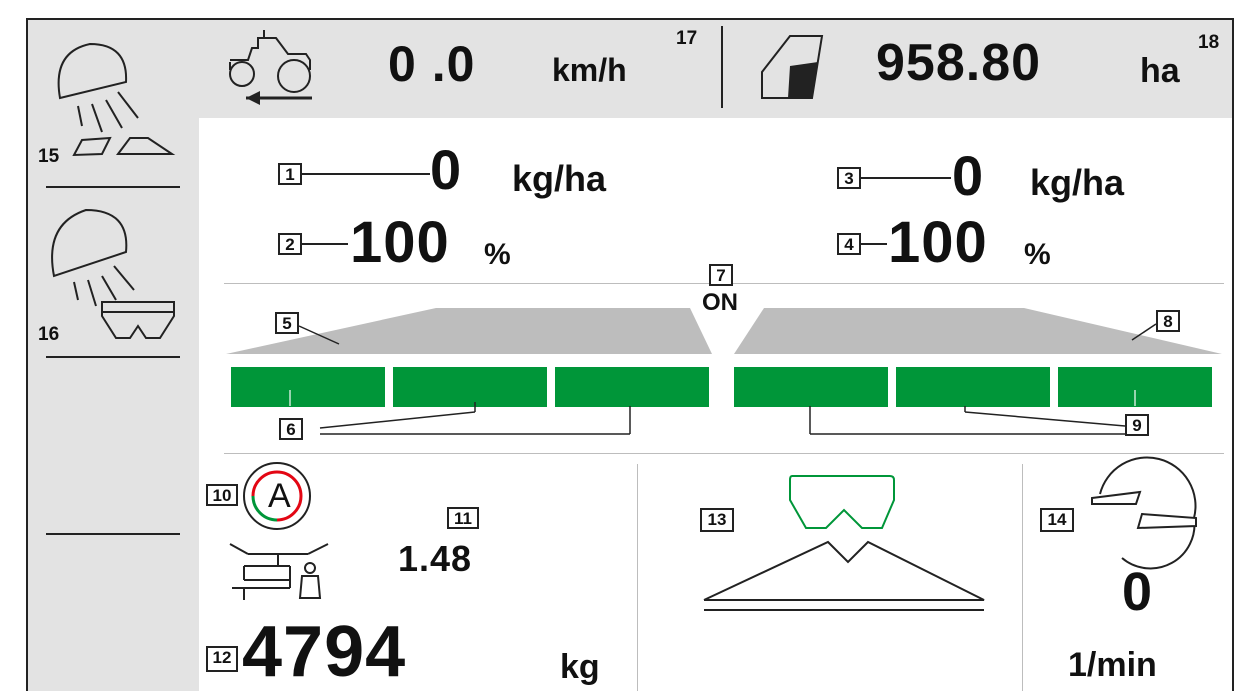 The image size is (1246, 692). I want to click on header-separator, so click(722, 67).